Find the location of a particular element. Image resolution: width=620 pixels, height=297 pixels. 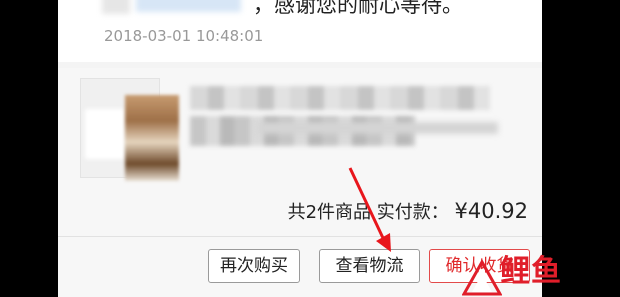

item-count: 共2件商品 is located at coordinates (329, 212).